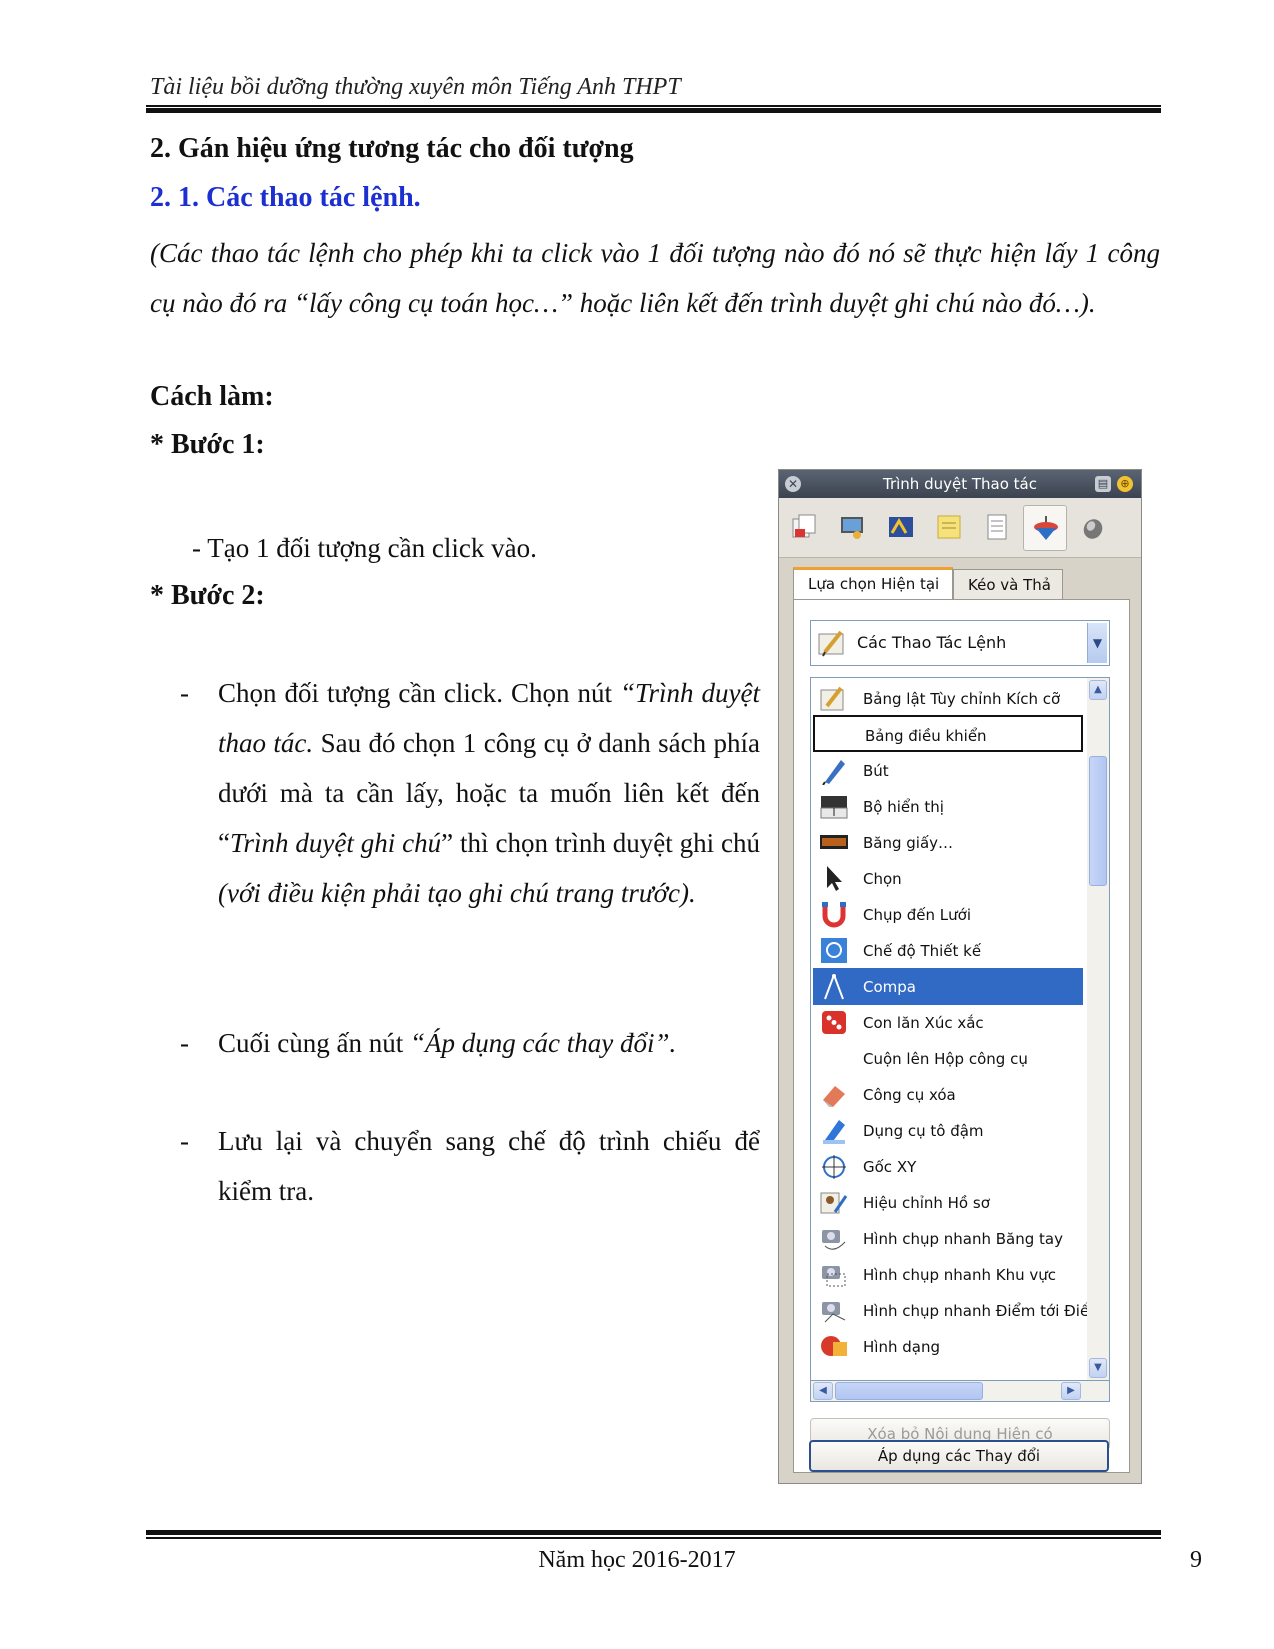  I want to click on list-horizontal-scrollbar: ◀ ▶, so click(960, 1391).